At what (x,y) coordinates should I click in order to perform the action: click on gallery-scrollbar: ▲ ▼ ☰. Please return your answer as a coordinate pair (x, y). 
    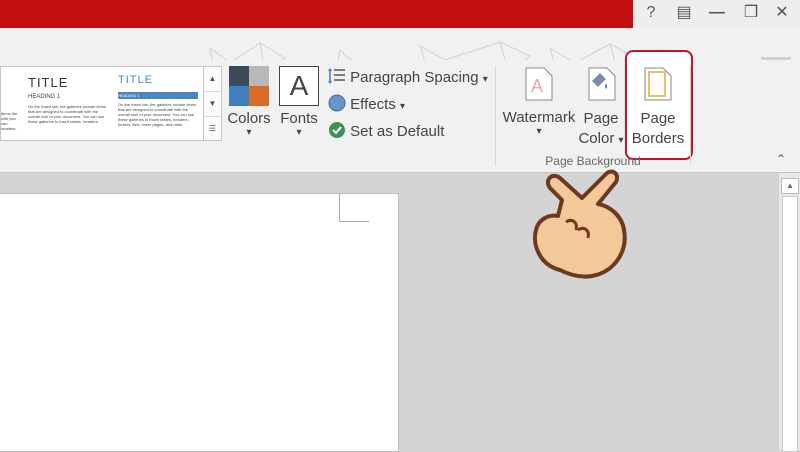
    Looking at the image, I should click on (212, 103).